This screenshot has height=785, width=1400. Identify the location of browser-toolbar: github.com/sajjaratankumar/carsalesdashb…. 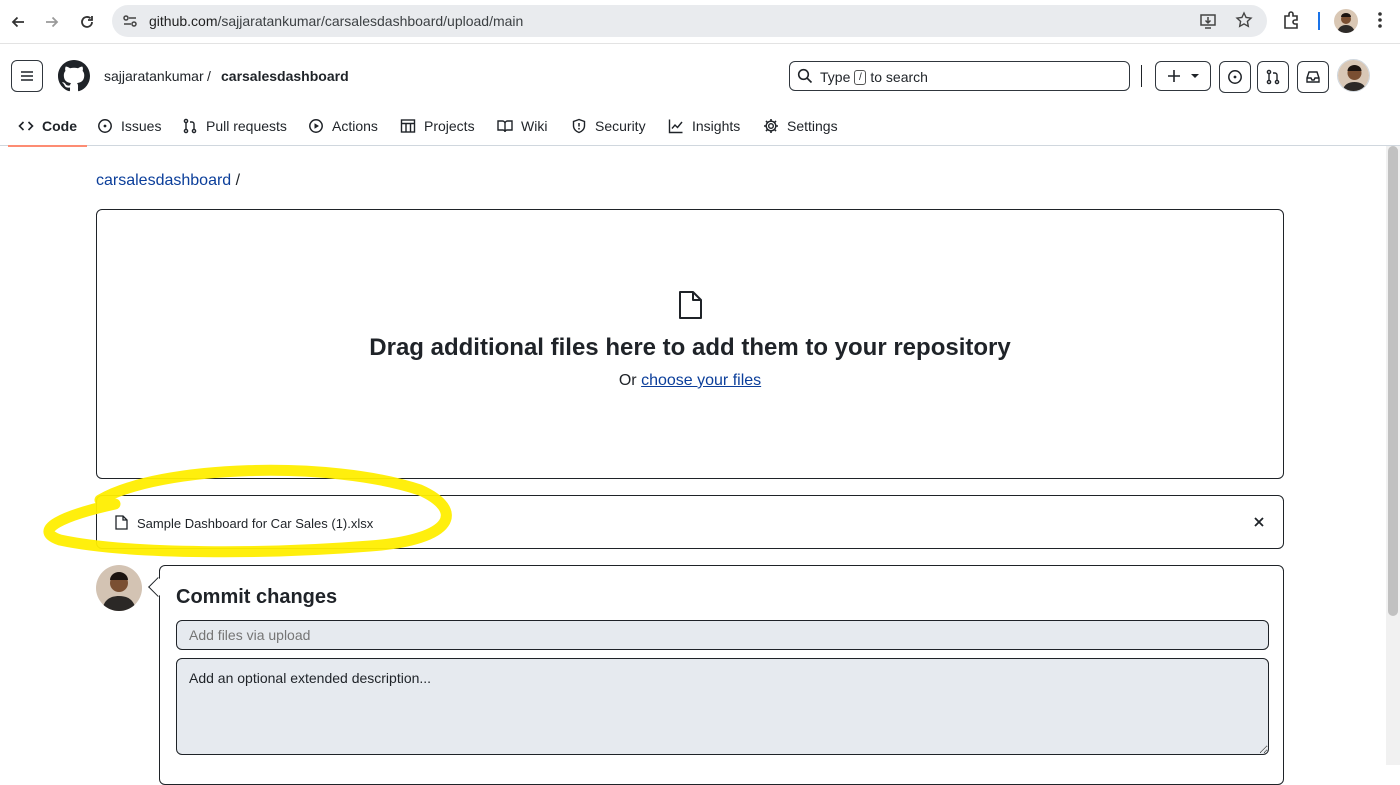
(700, 22).